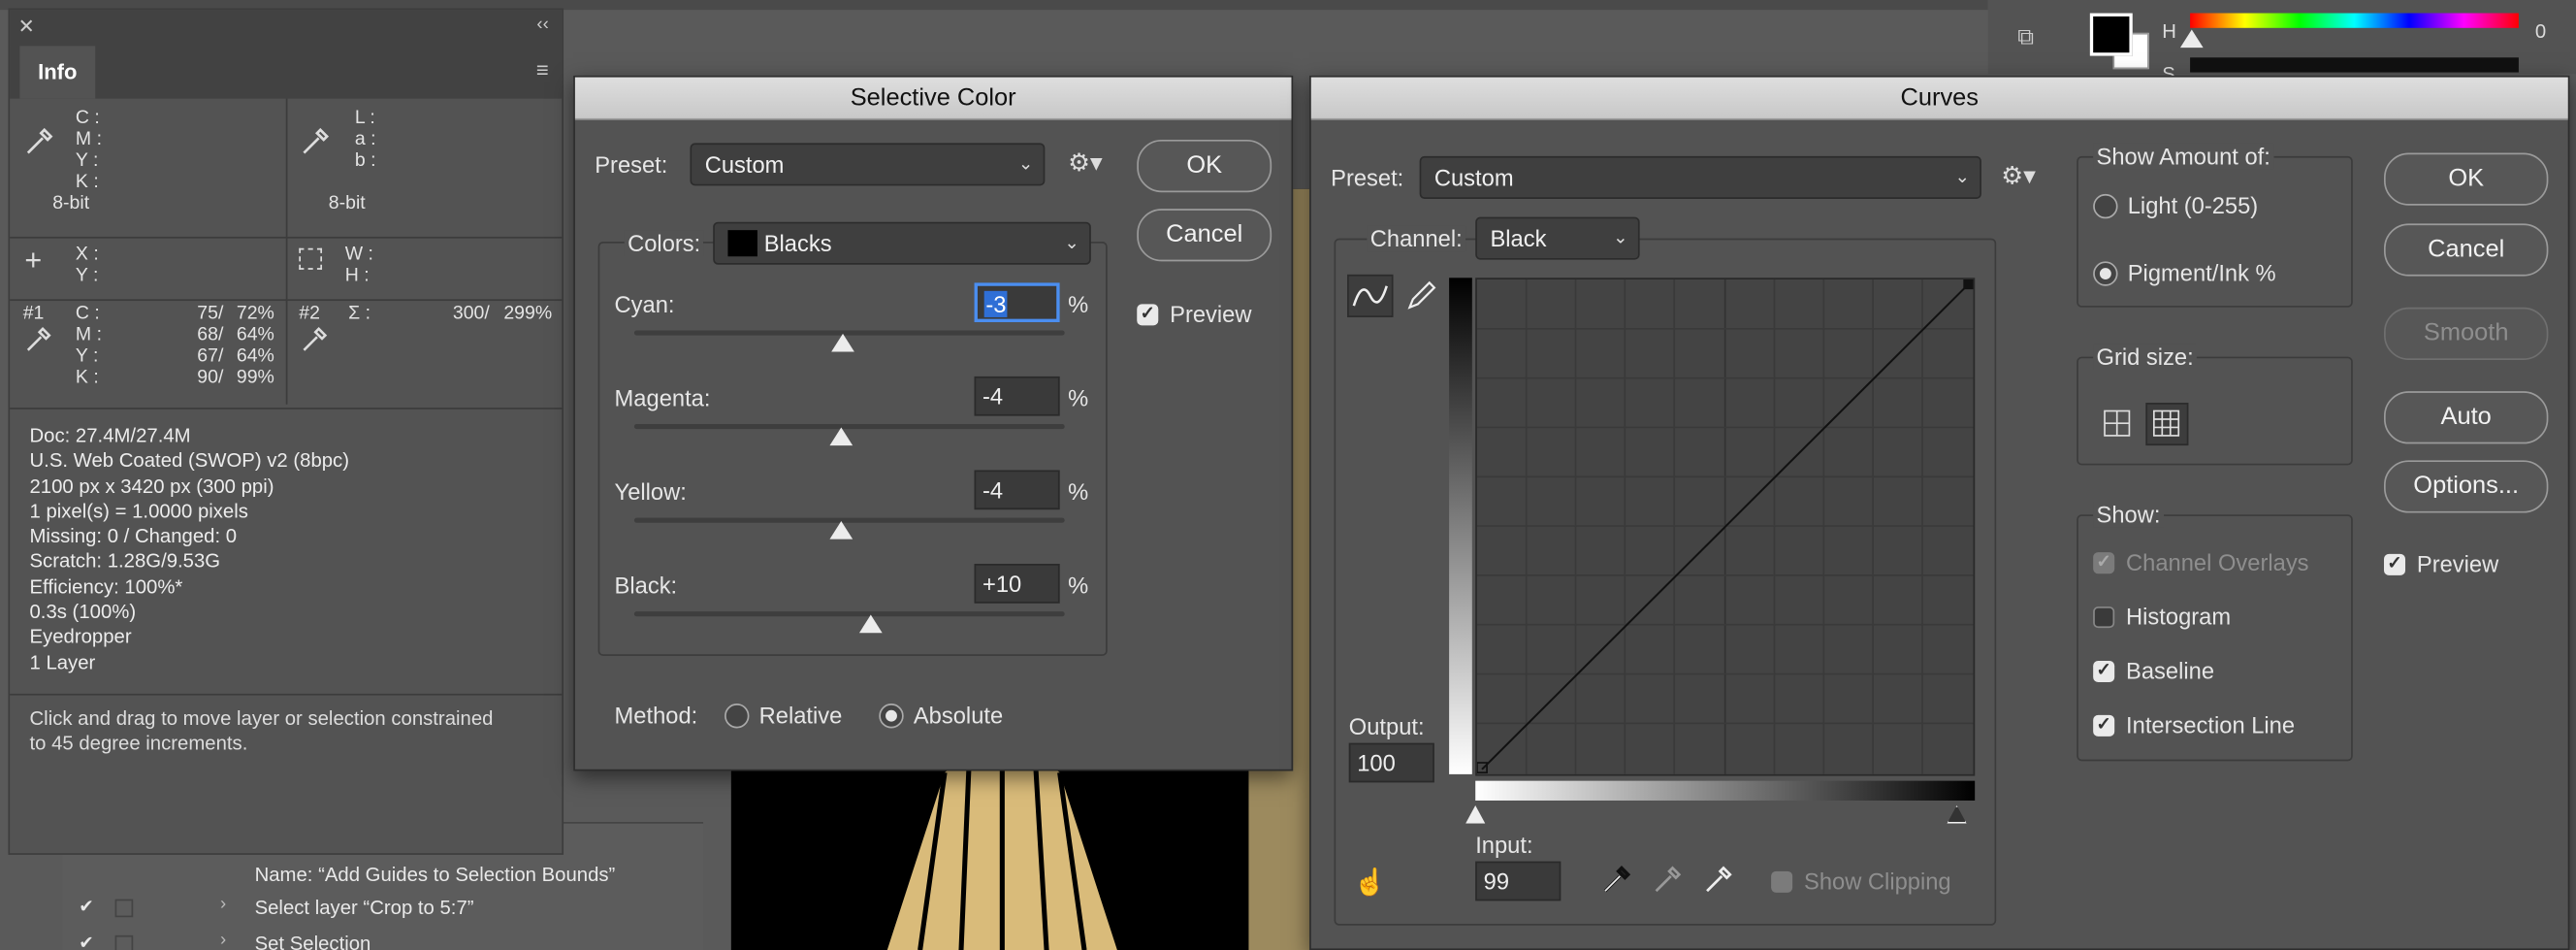  I want to click on channel-value: Black, so click(1518, 238).